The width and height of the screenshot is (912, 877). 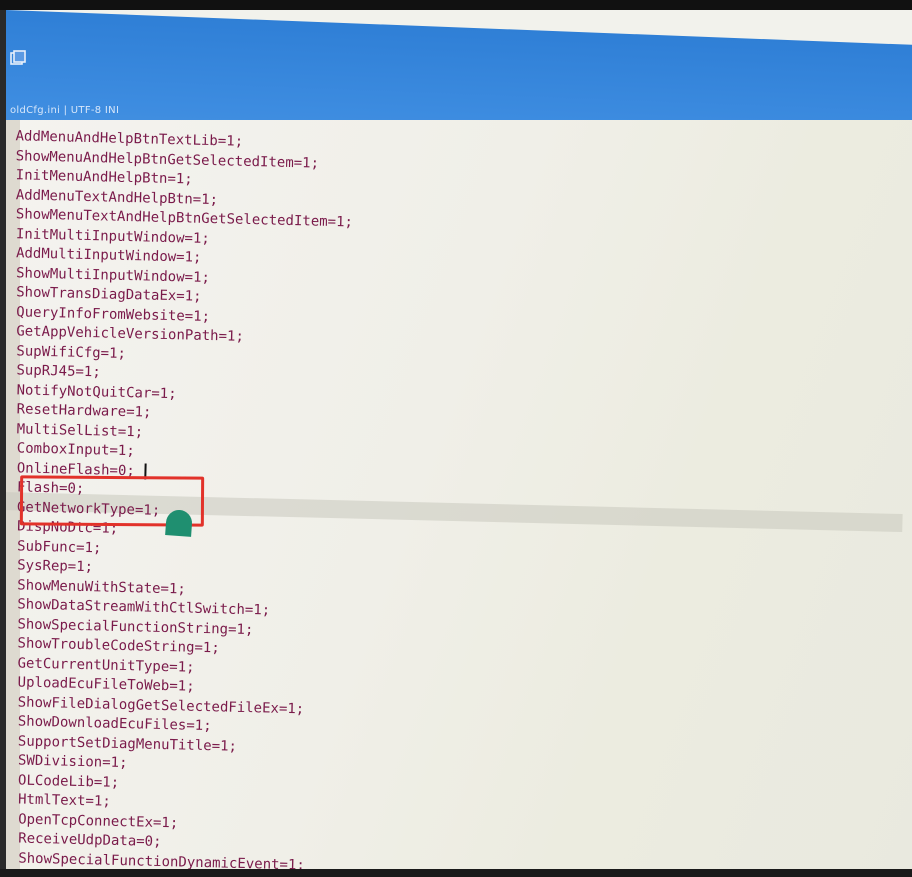 I want to click on code-line: SupRJ45=1;, so click(x=58, y=371).